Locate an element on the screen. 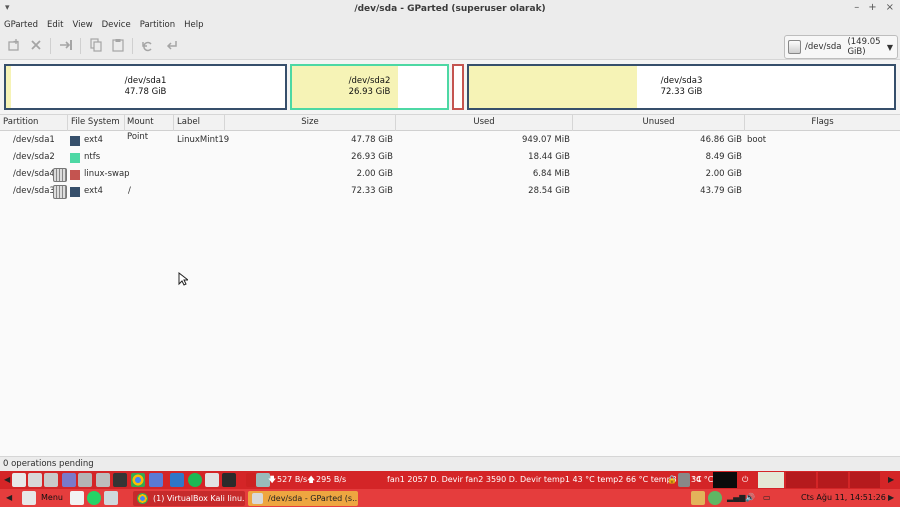 The height and width of the screenshot is (507, 900). col-flags: Flags is located at coordinates (822, 123).